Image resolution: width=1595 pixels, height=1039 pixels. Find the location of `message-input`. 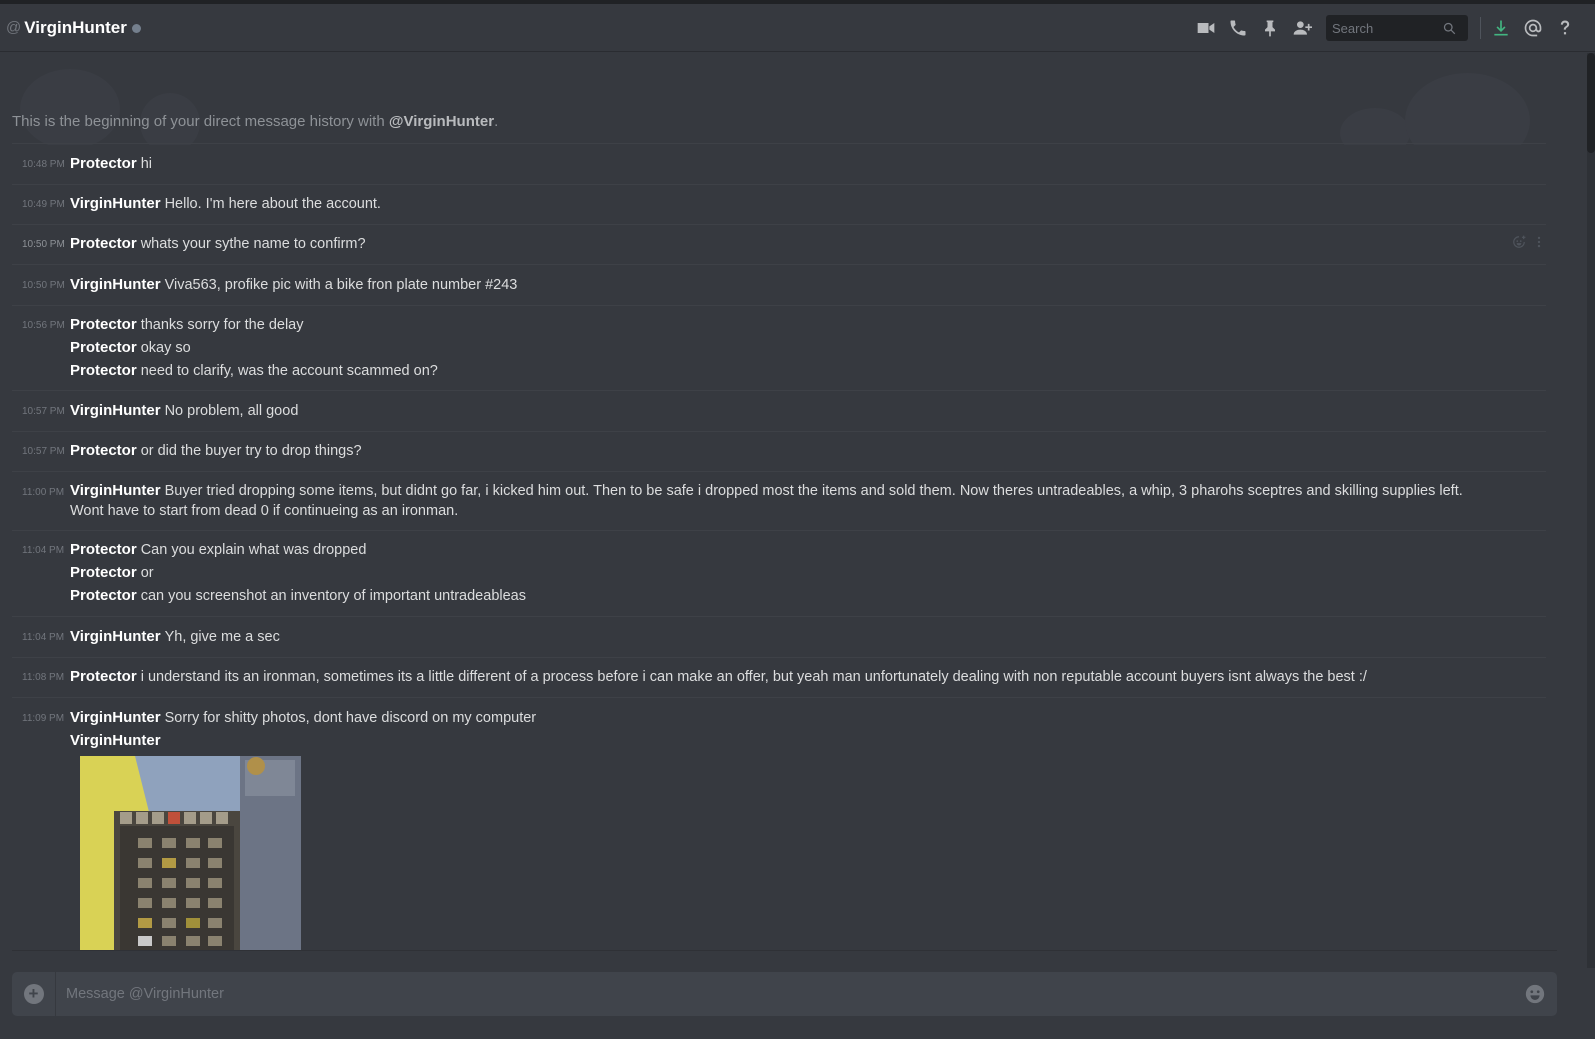

message-input is located at coordinates (784, 994).